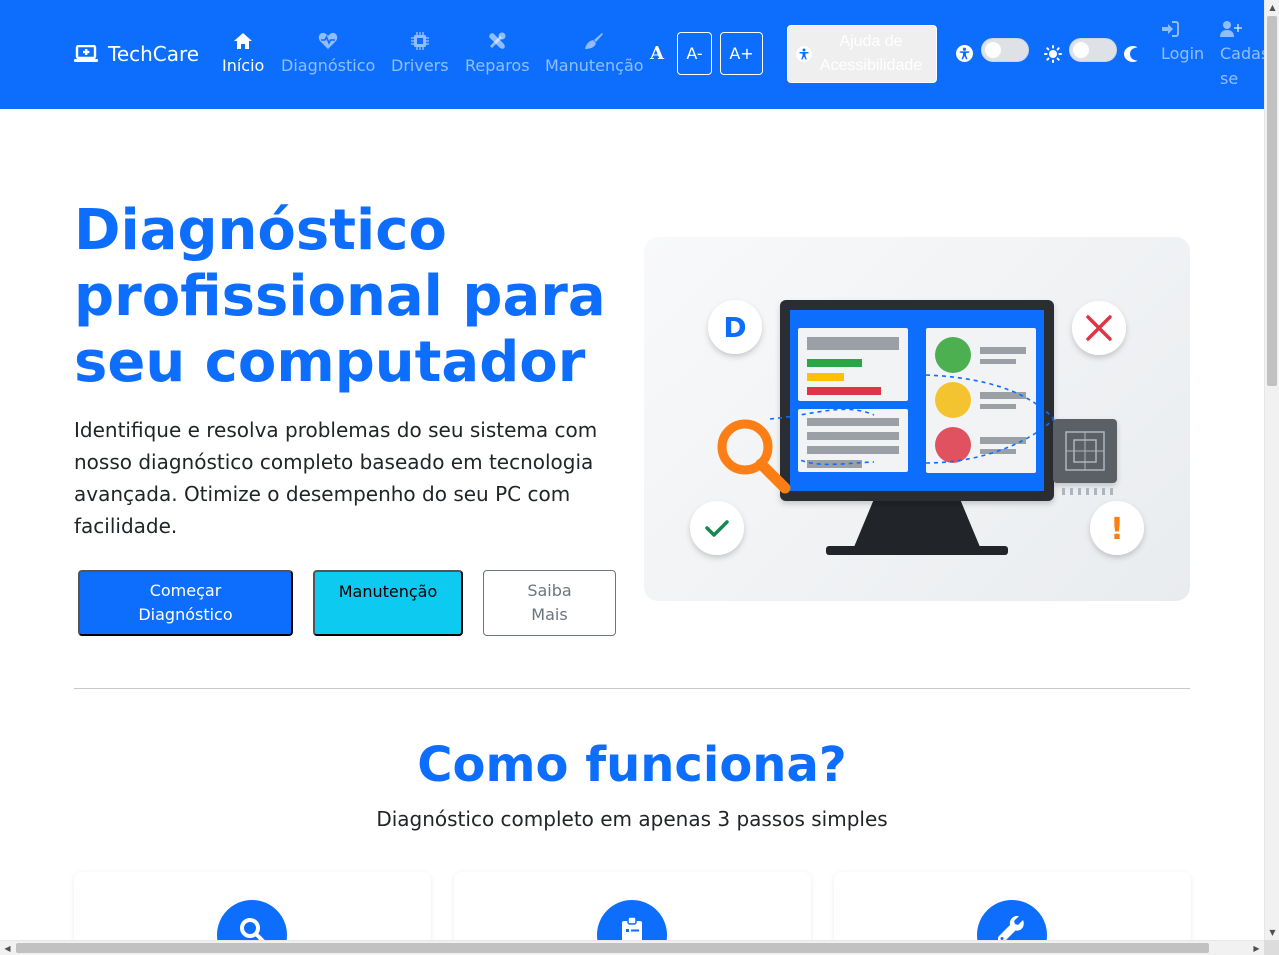 This screenshot has width=1279, height=955. Describe the element at coordinates (1271, 947) in the screenshot. I see `scrollbar-corner` at that location.